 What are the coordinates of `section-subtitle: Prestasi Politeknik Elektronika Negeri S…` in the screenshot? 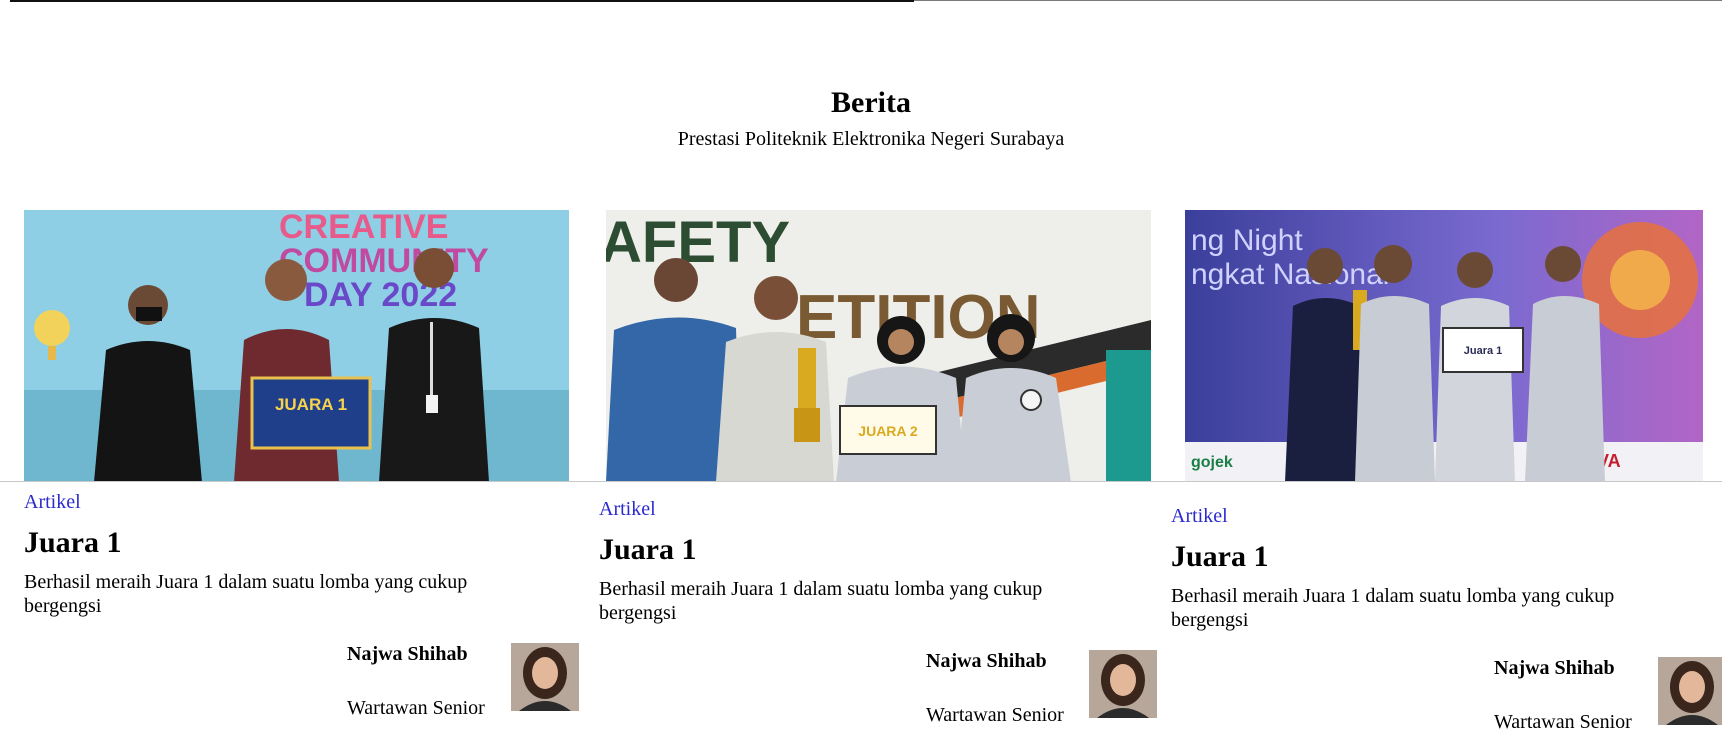 It's located at (871, 139).